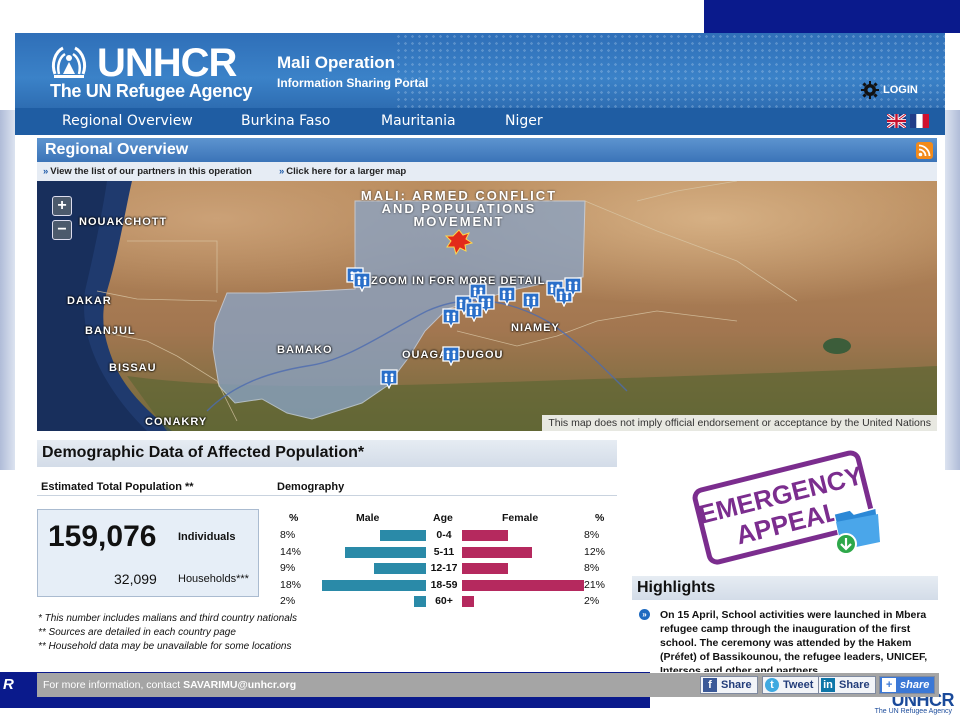  Describe the element at coordinates (900, 90) in the screenshot. I see `login-label: LOGIN` at that location.